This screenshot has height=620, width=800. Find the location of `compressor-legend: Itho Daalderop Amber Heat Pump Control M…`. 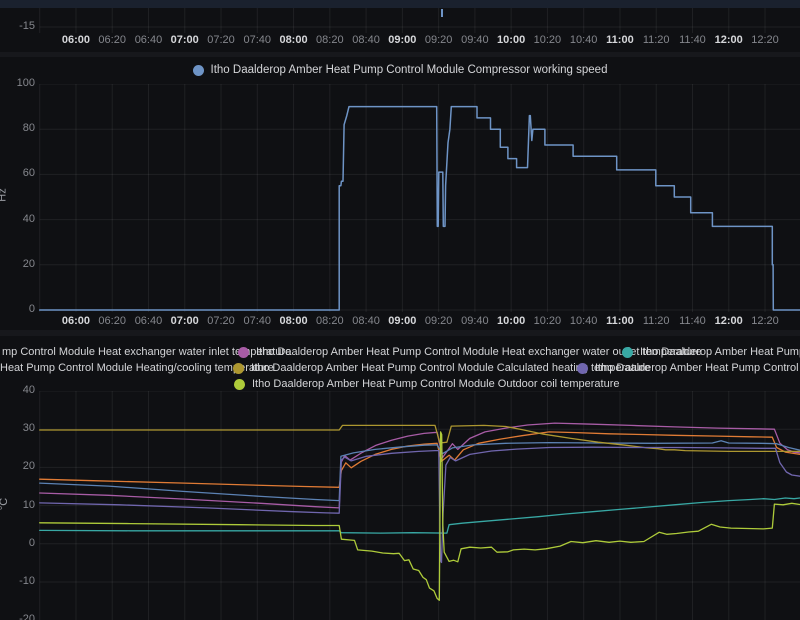

compressor-legend: Itho Daalderop Amber Heat Pump Control M… is located at coordinates (400, 70).